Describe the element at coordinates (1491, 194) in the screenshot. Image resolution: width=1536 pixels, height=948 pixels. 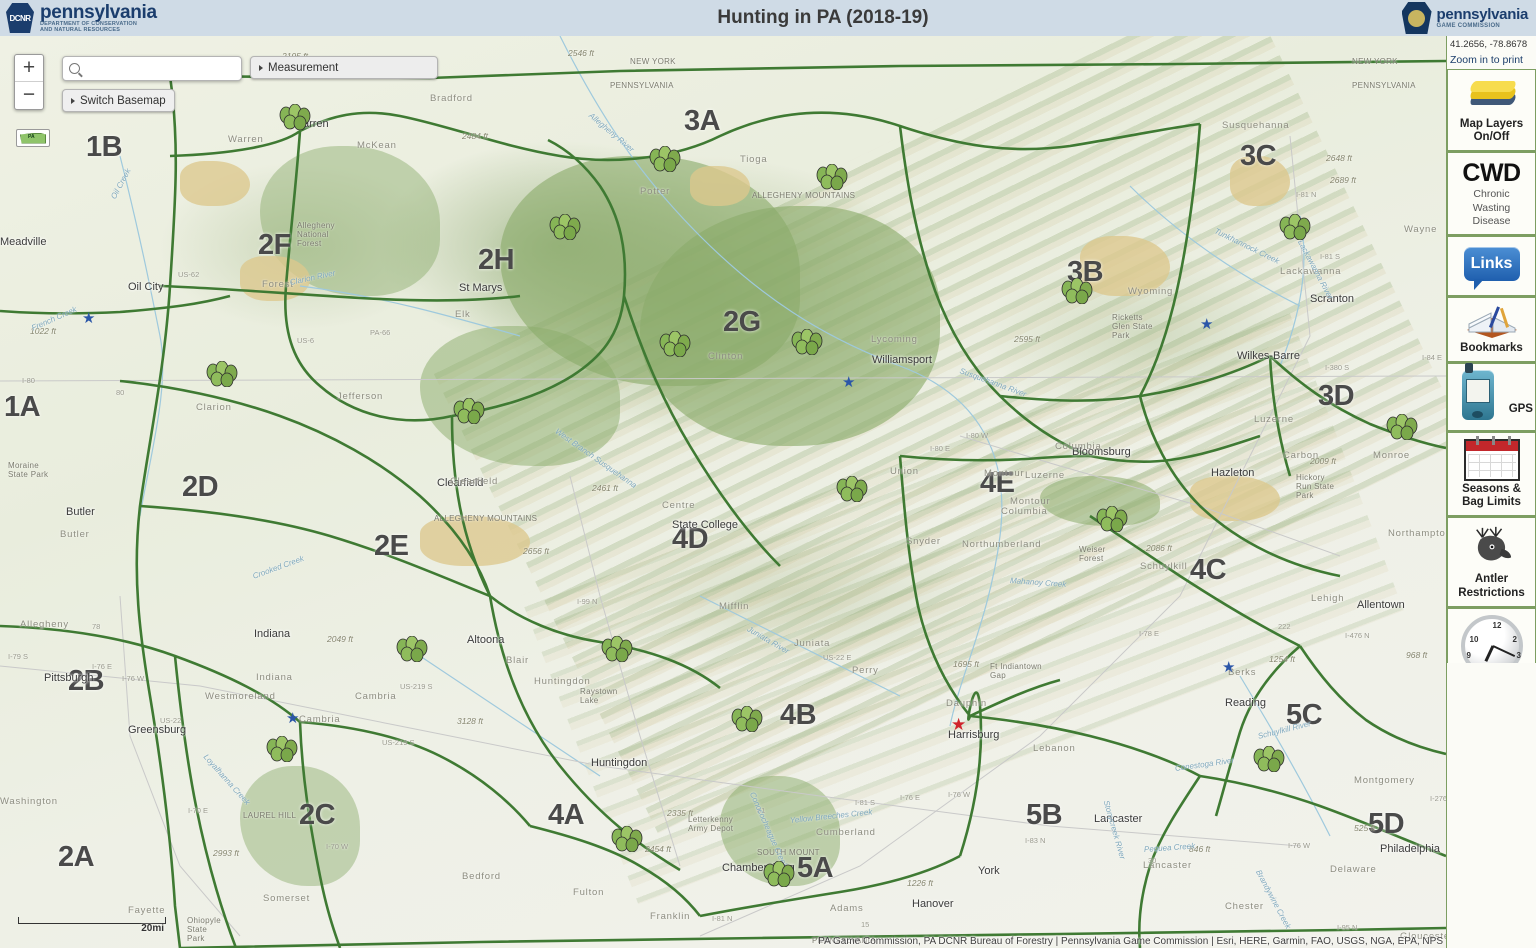
I see `sidebar-tool-cwd: CWD Chronic Wasting Disease` at that location.